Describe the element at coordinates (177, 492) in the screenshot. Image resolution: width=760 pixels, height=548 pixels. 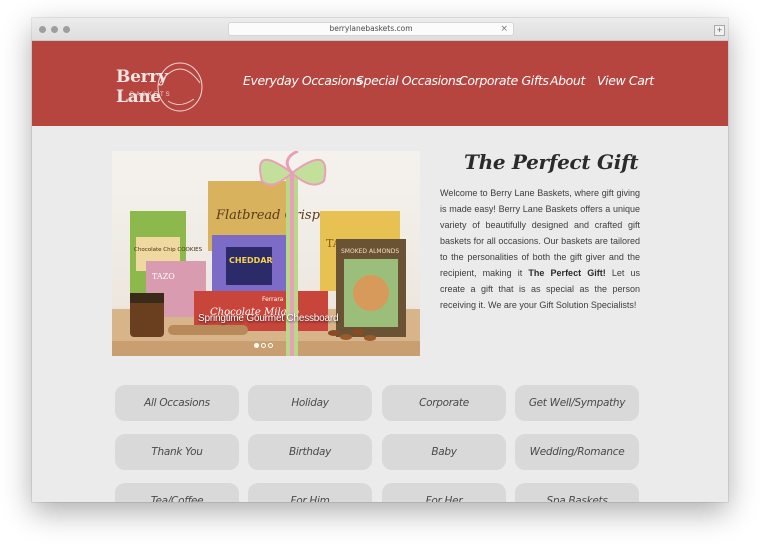
I see `category-tea-coffee: Tea/Coffee` at that location.